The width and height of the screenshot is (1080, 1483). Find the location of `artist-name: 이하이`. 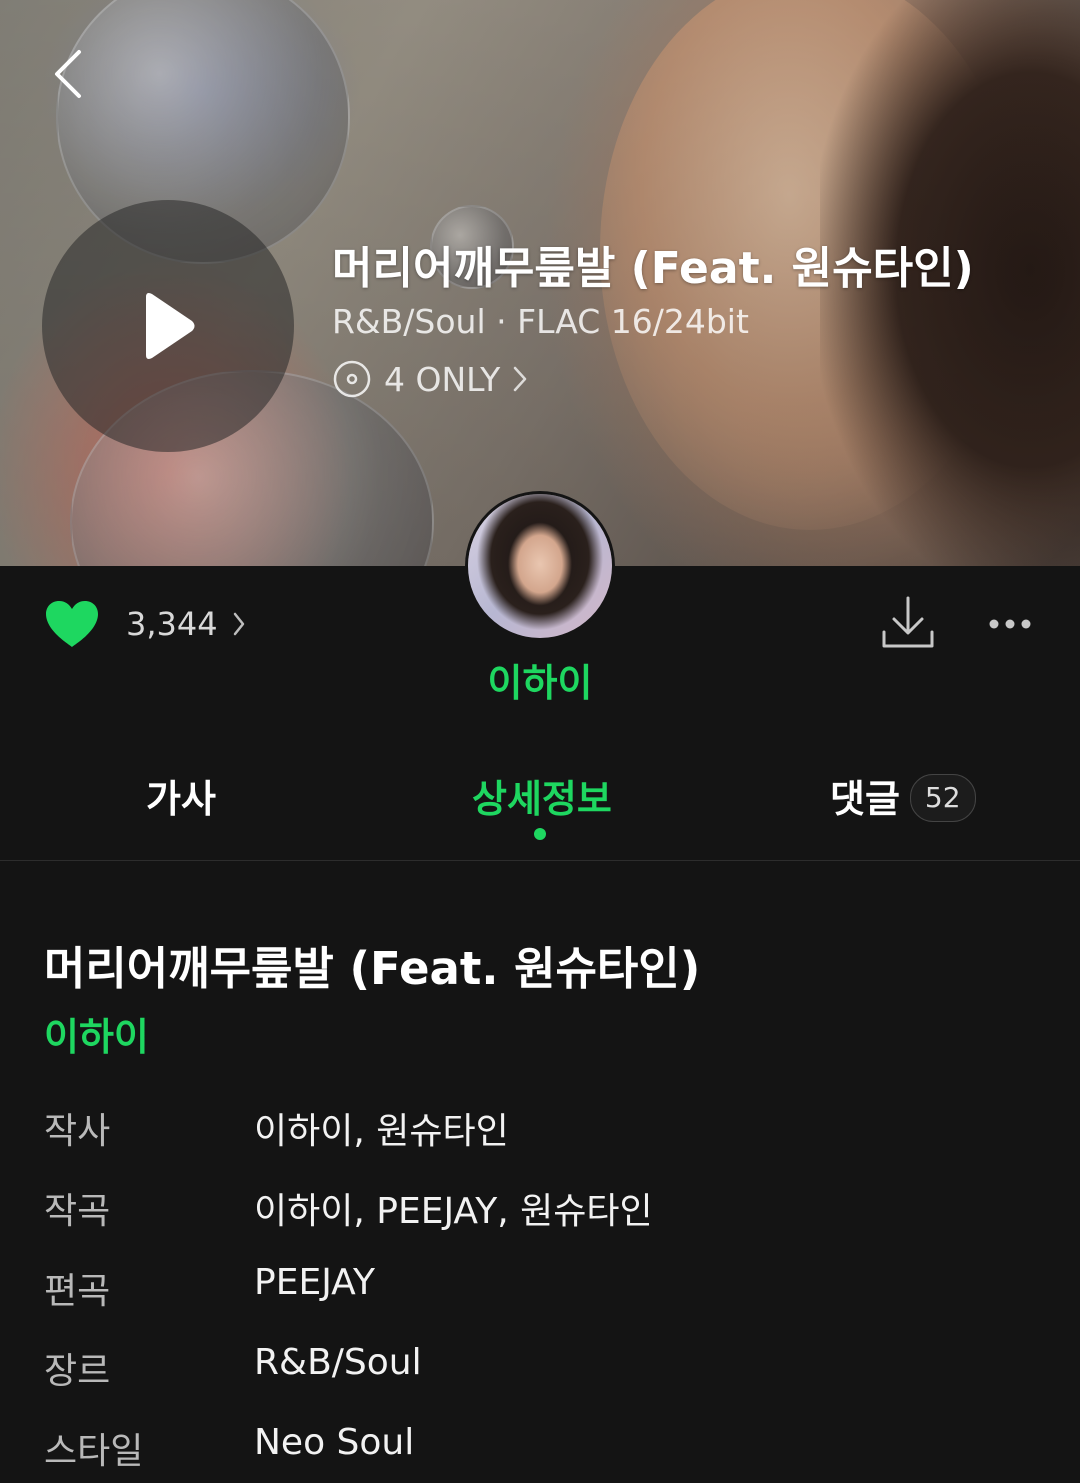

artist-name: 이하이 is located at coordinates (540, 679).